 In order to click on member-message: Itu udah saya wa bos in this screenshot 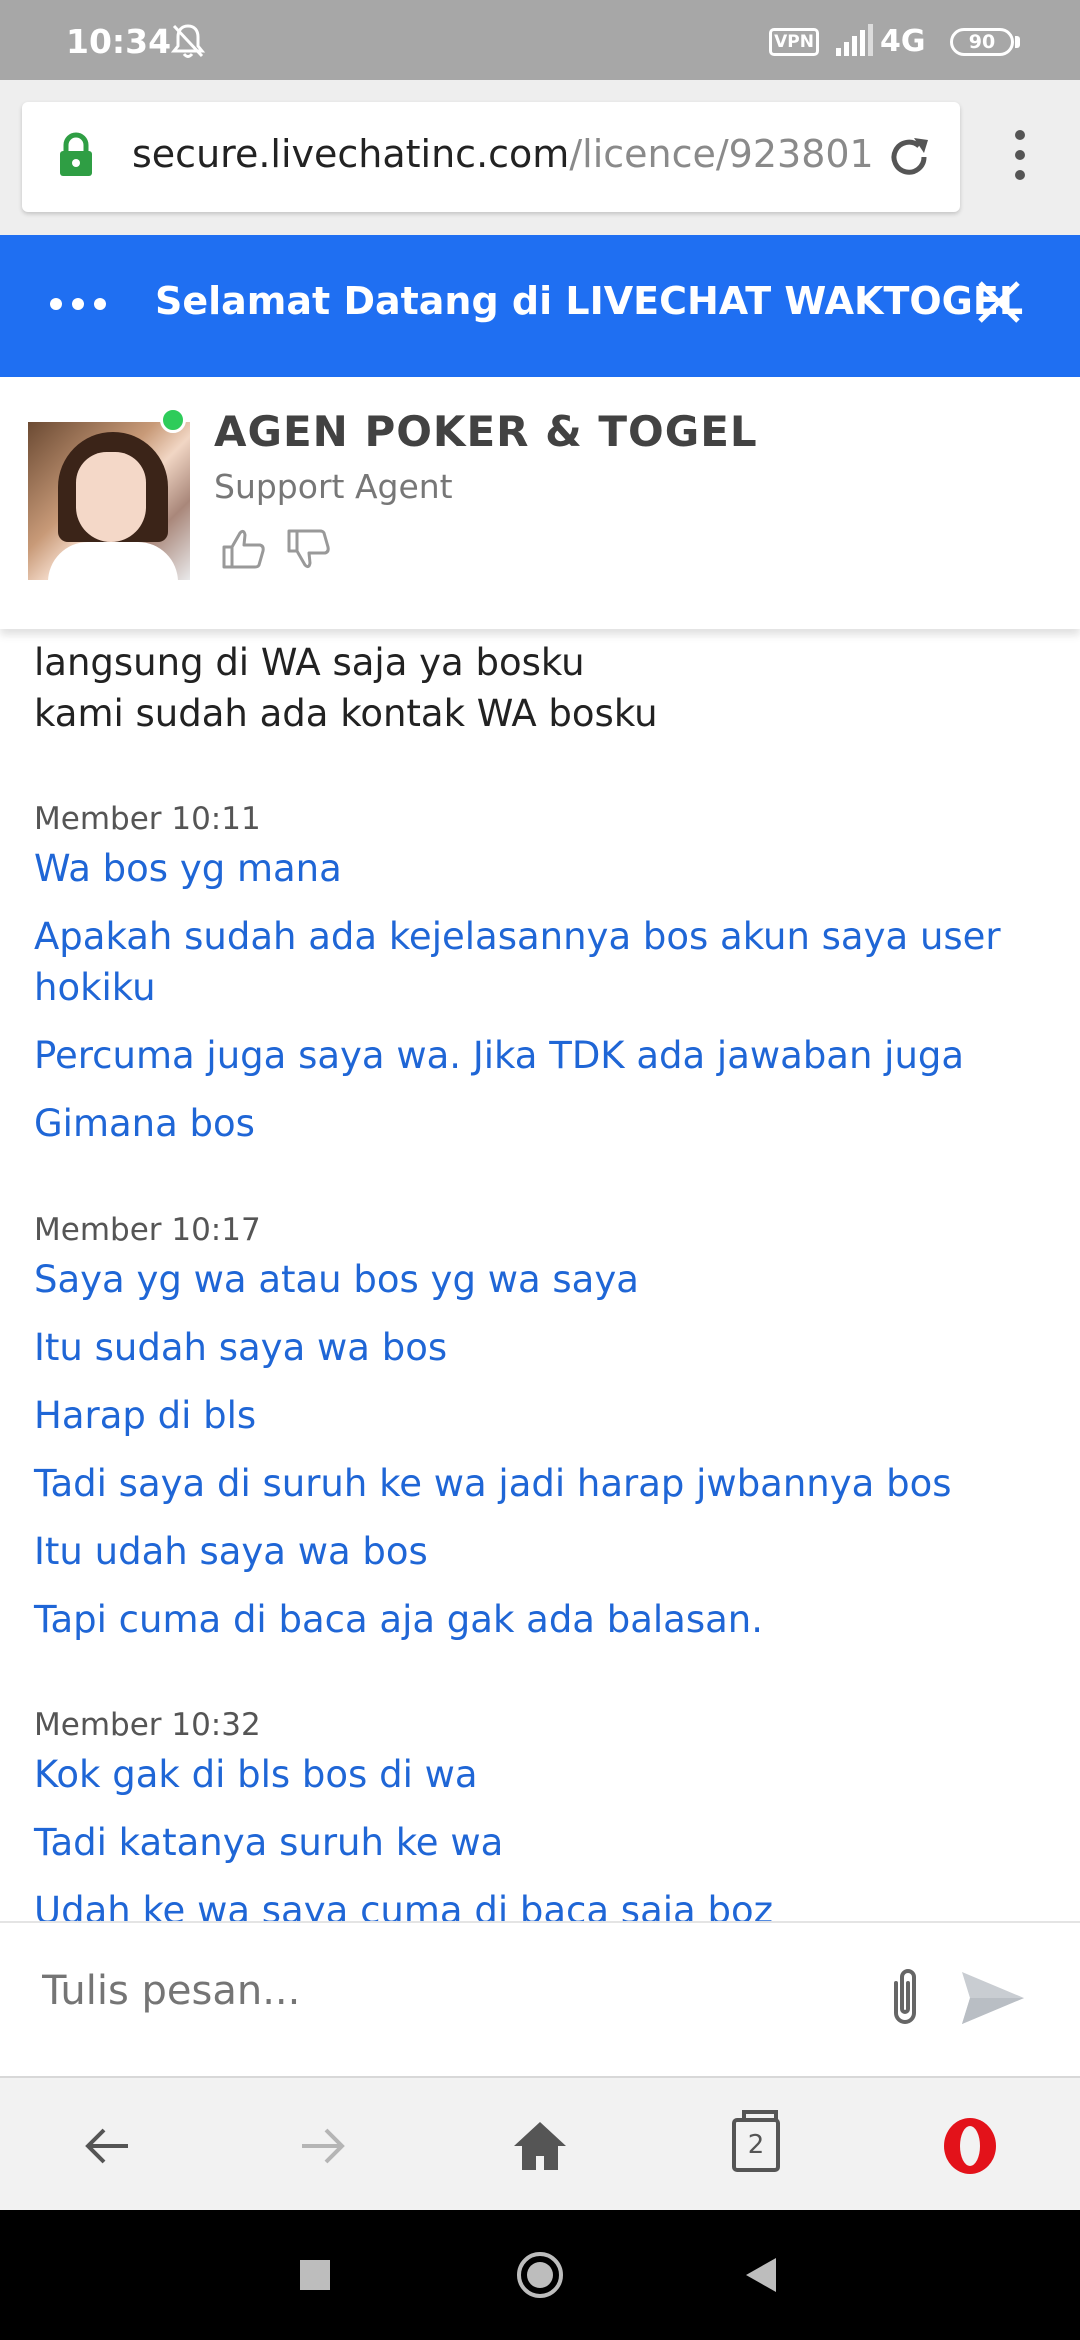, I will do `click(231, 1551)`.